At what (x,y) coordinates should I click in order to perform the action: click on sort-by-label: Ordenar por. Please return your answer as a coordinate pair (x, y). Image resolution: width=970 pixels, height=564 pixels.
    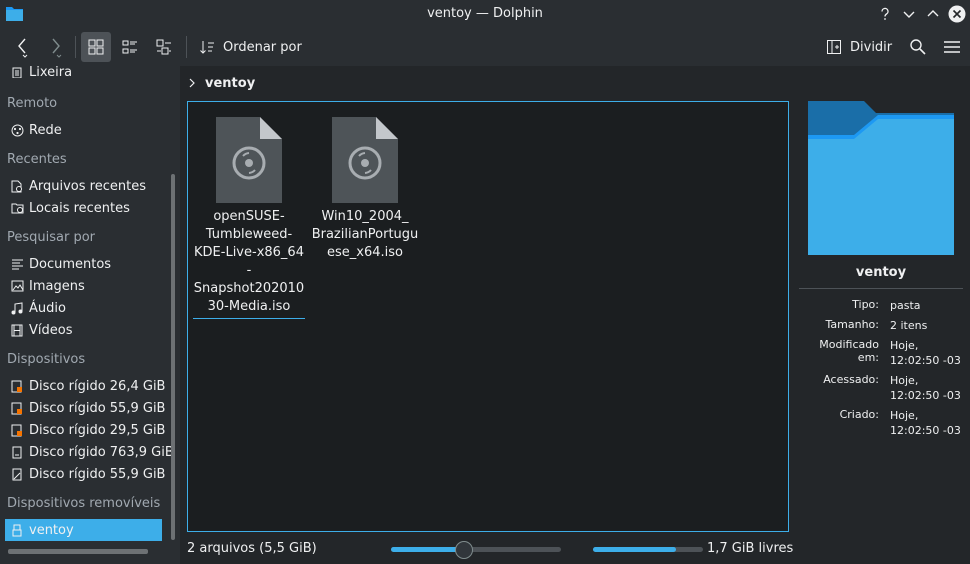
    Looking at the image, I should click on (262, 47).